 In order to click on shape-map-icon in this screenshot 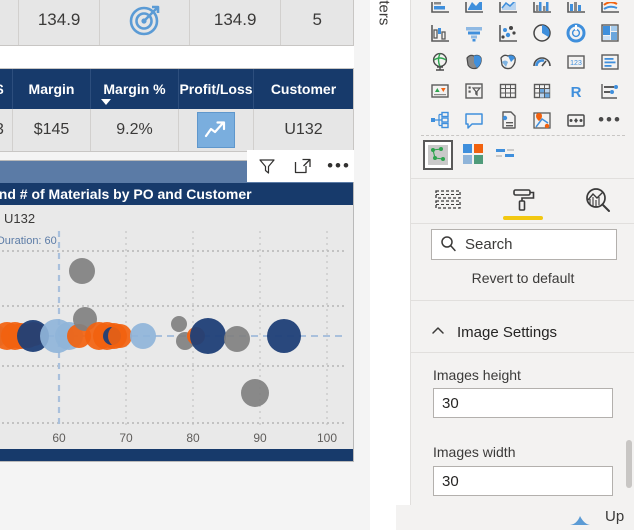, I will do `click(508, 62)`.